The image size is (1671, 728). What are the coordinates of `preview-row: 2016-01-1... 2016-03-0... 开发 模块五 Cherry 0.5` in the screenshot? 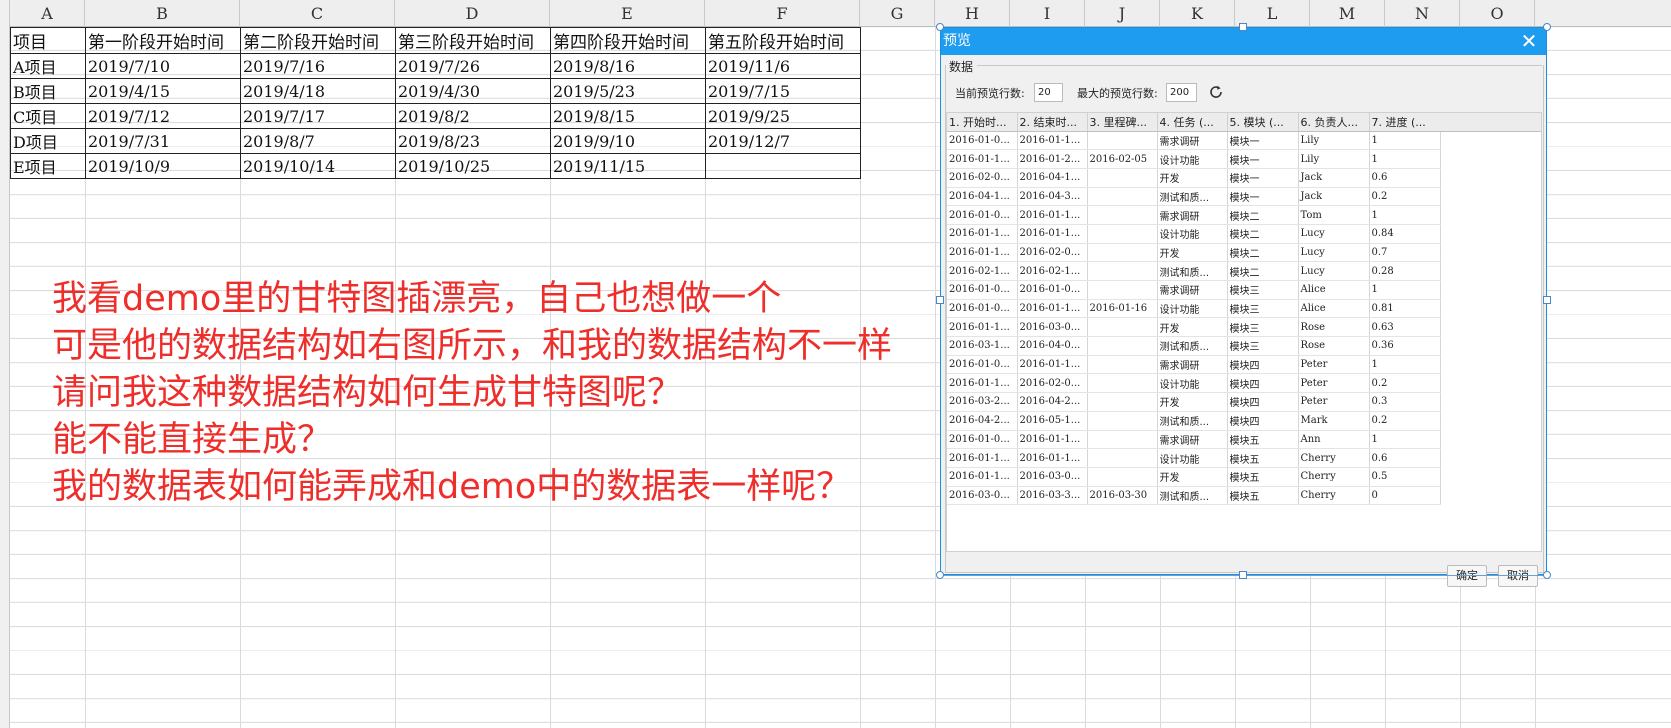 It's located at (1194, 477).